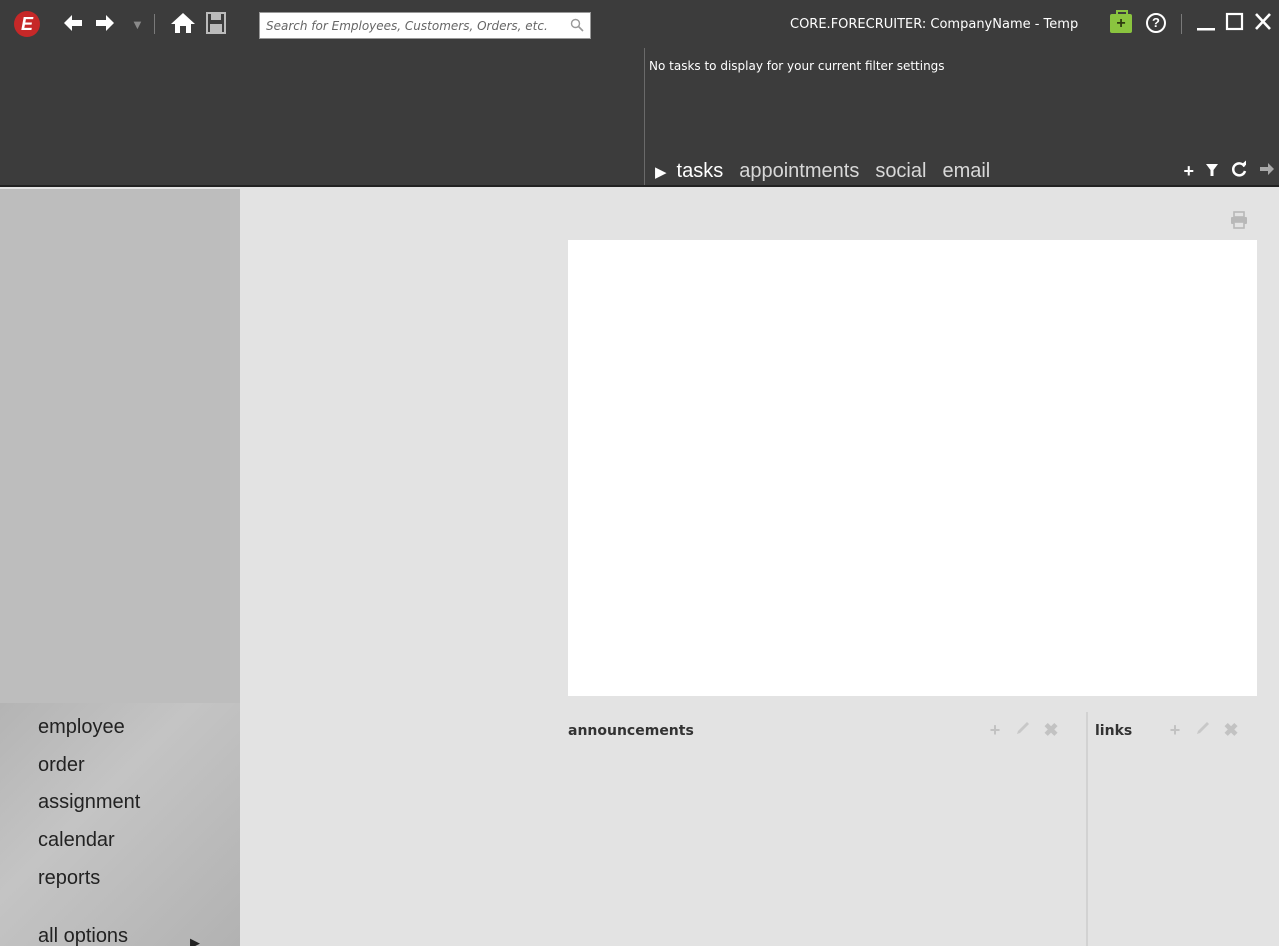 This screenshot has width=1279, height=946. What do you see at coordinates (81, 727) in the screenshot?
I see `sidebar-item-employee: employee` at bounding box center [81, 727].